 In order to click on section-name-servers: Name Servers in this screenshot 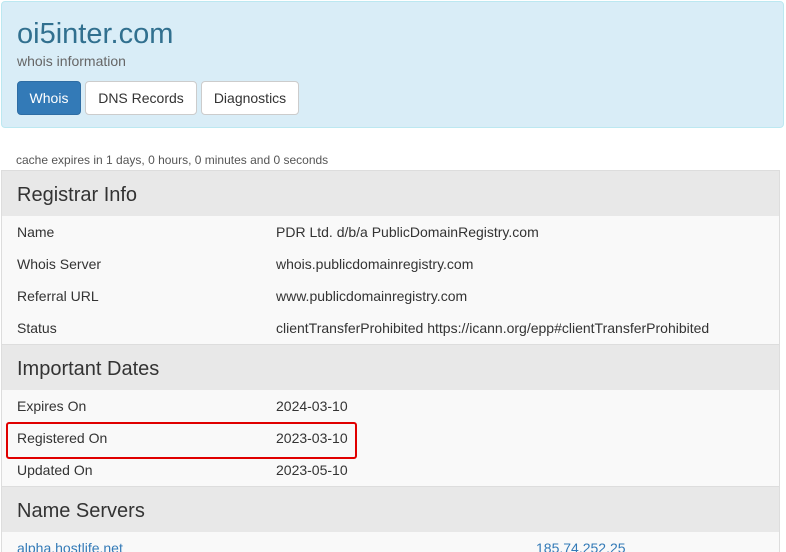, I will do `click(390, 509)`.